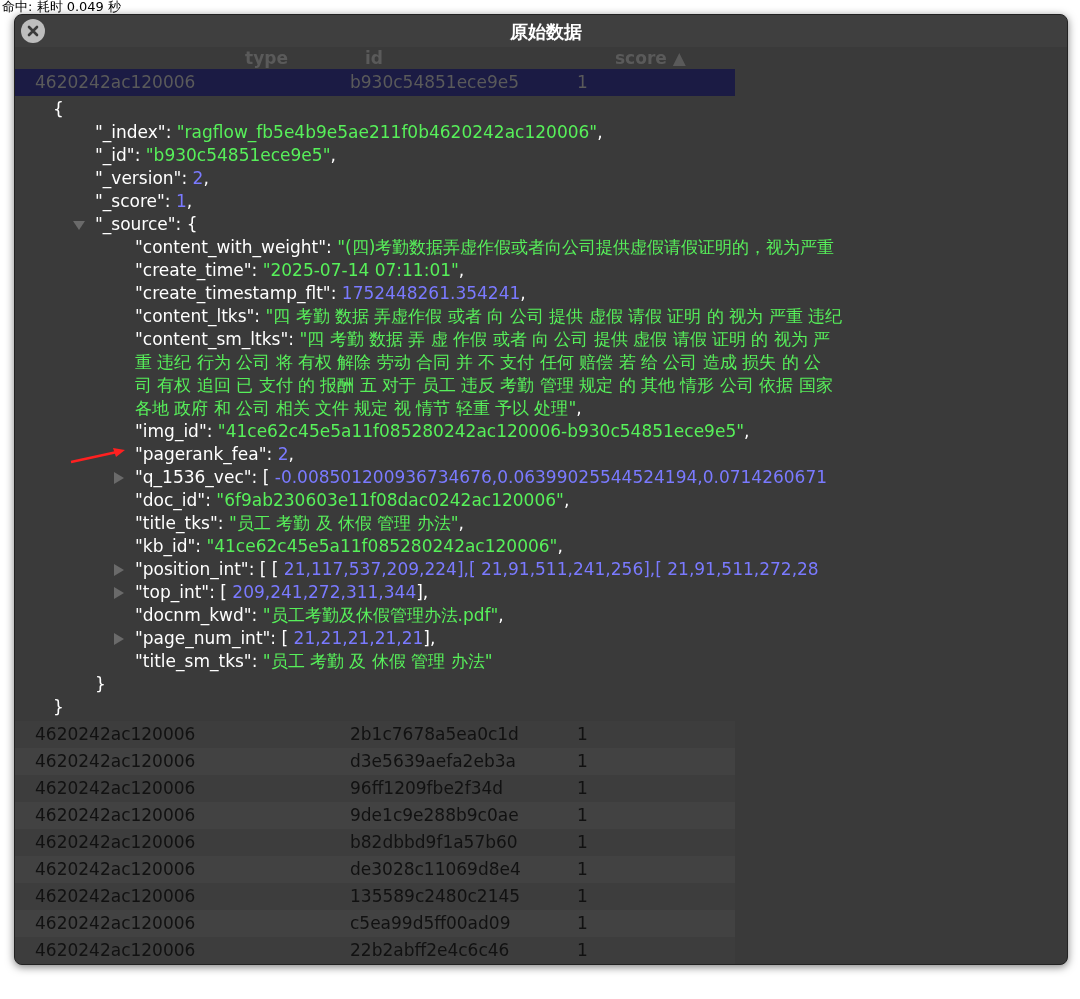 Image resolution: width=1080 pixels, height=999 pixels. Describe the element at coordinates (485, 247) in the screenshot. I see `json-entry: "content_with_weight": "(四)考勤数据弄虚作假或者向公司提供虚假请假证明的，视为严重` at that location.